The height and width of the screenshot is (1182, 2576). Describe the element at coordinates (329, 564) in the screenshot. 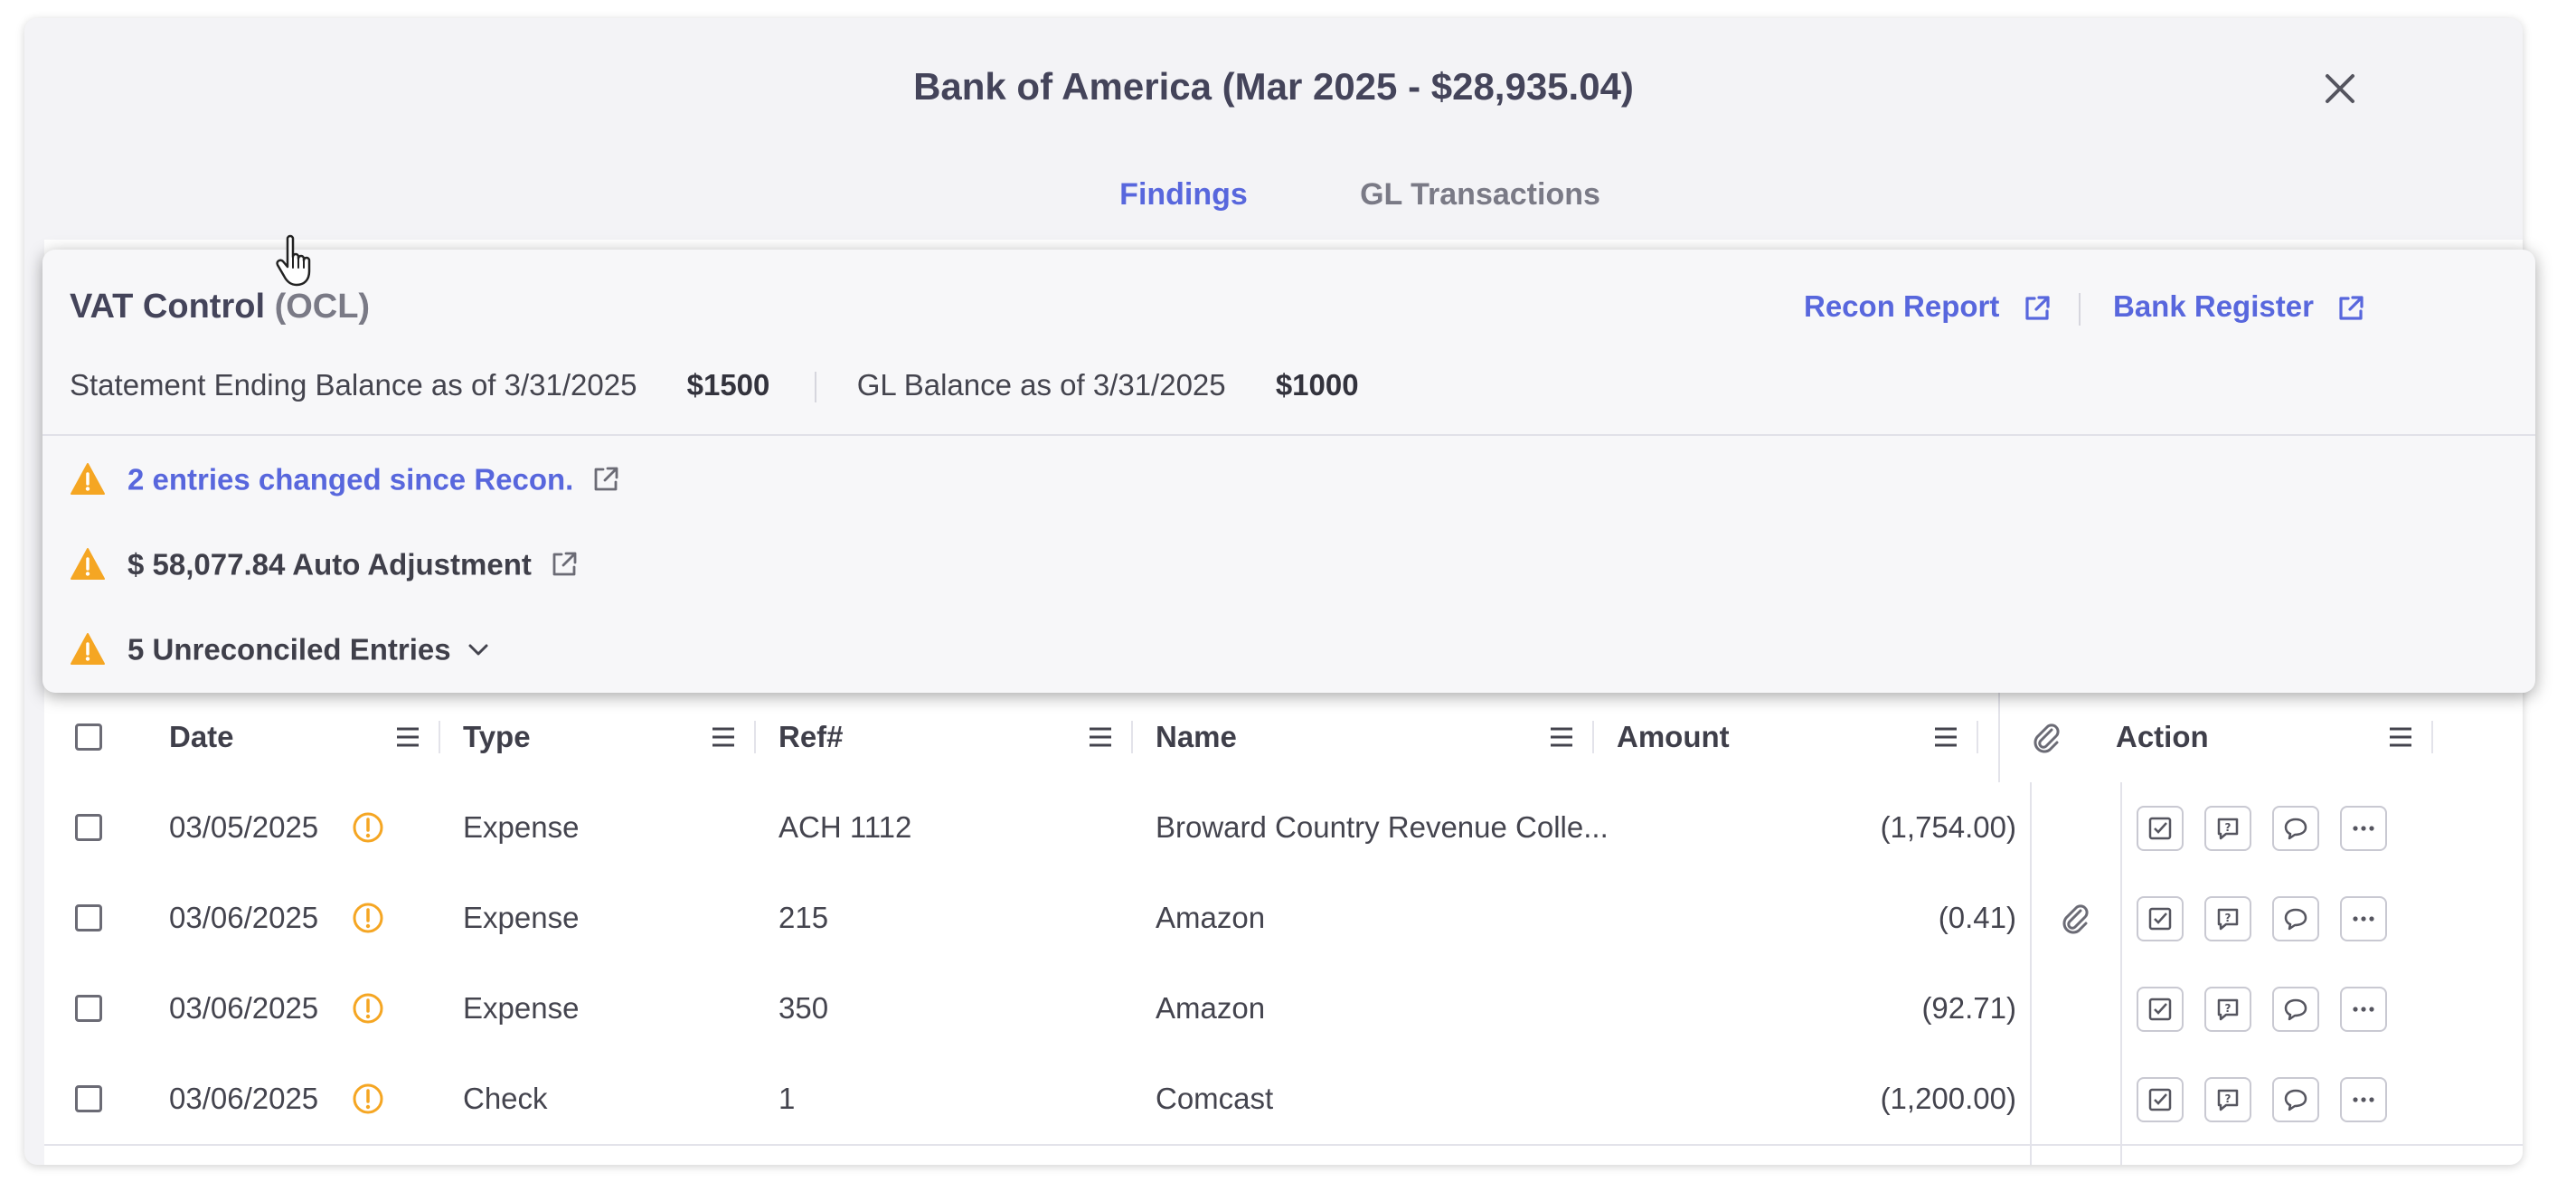

I see `auto-adjustment-text: $ 58,077.84 Auto Adjustment` at that location.